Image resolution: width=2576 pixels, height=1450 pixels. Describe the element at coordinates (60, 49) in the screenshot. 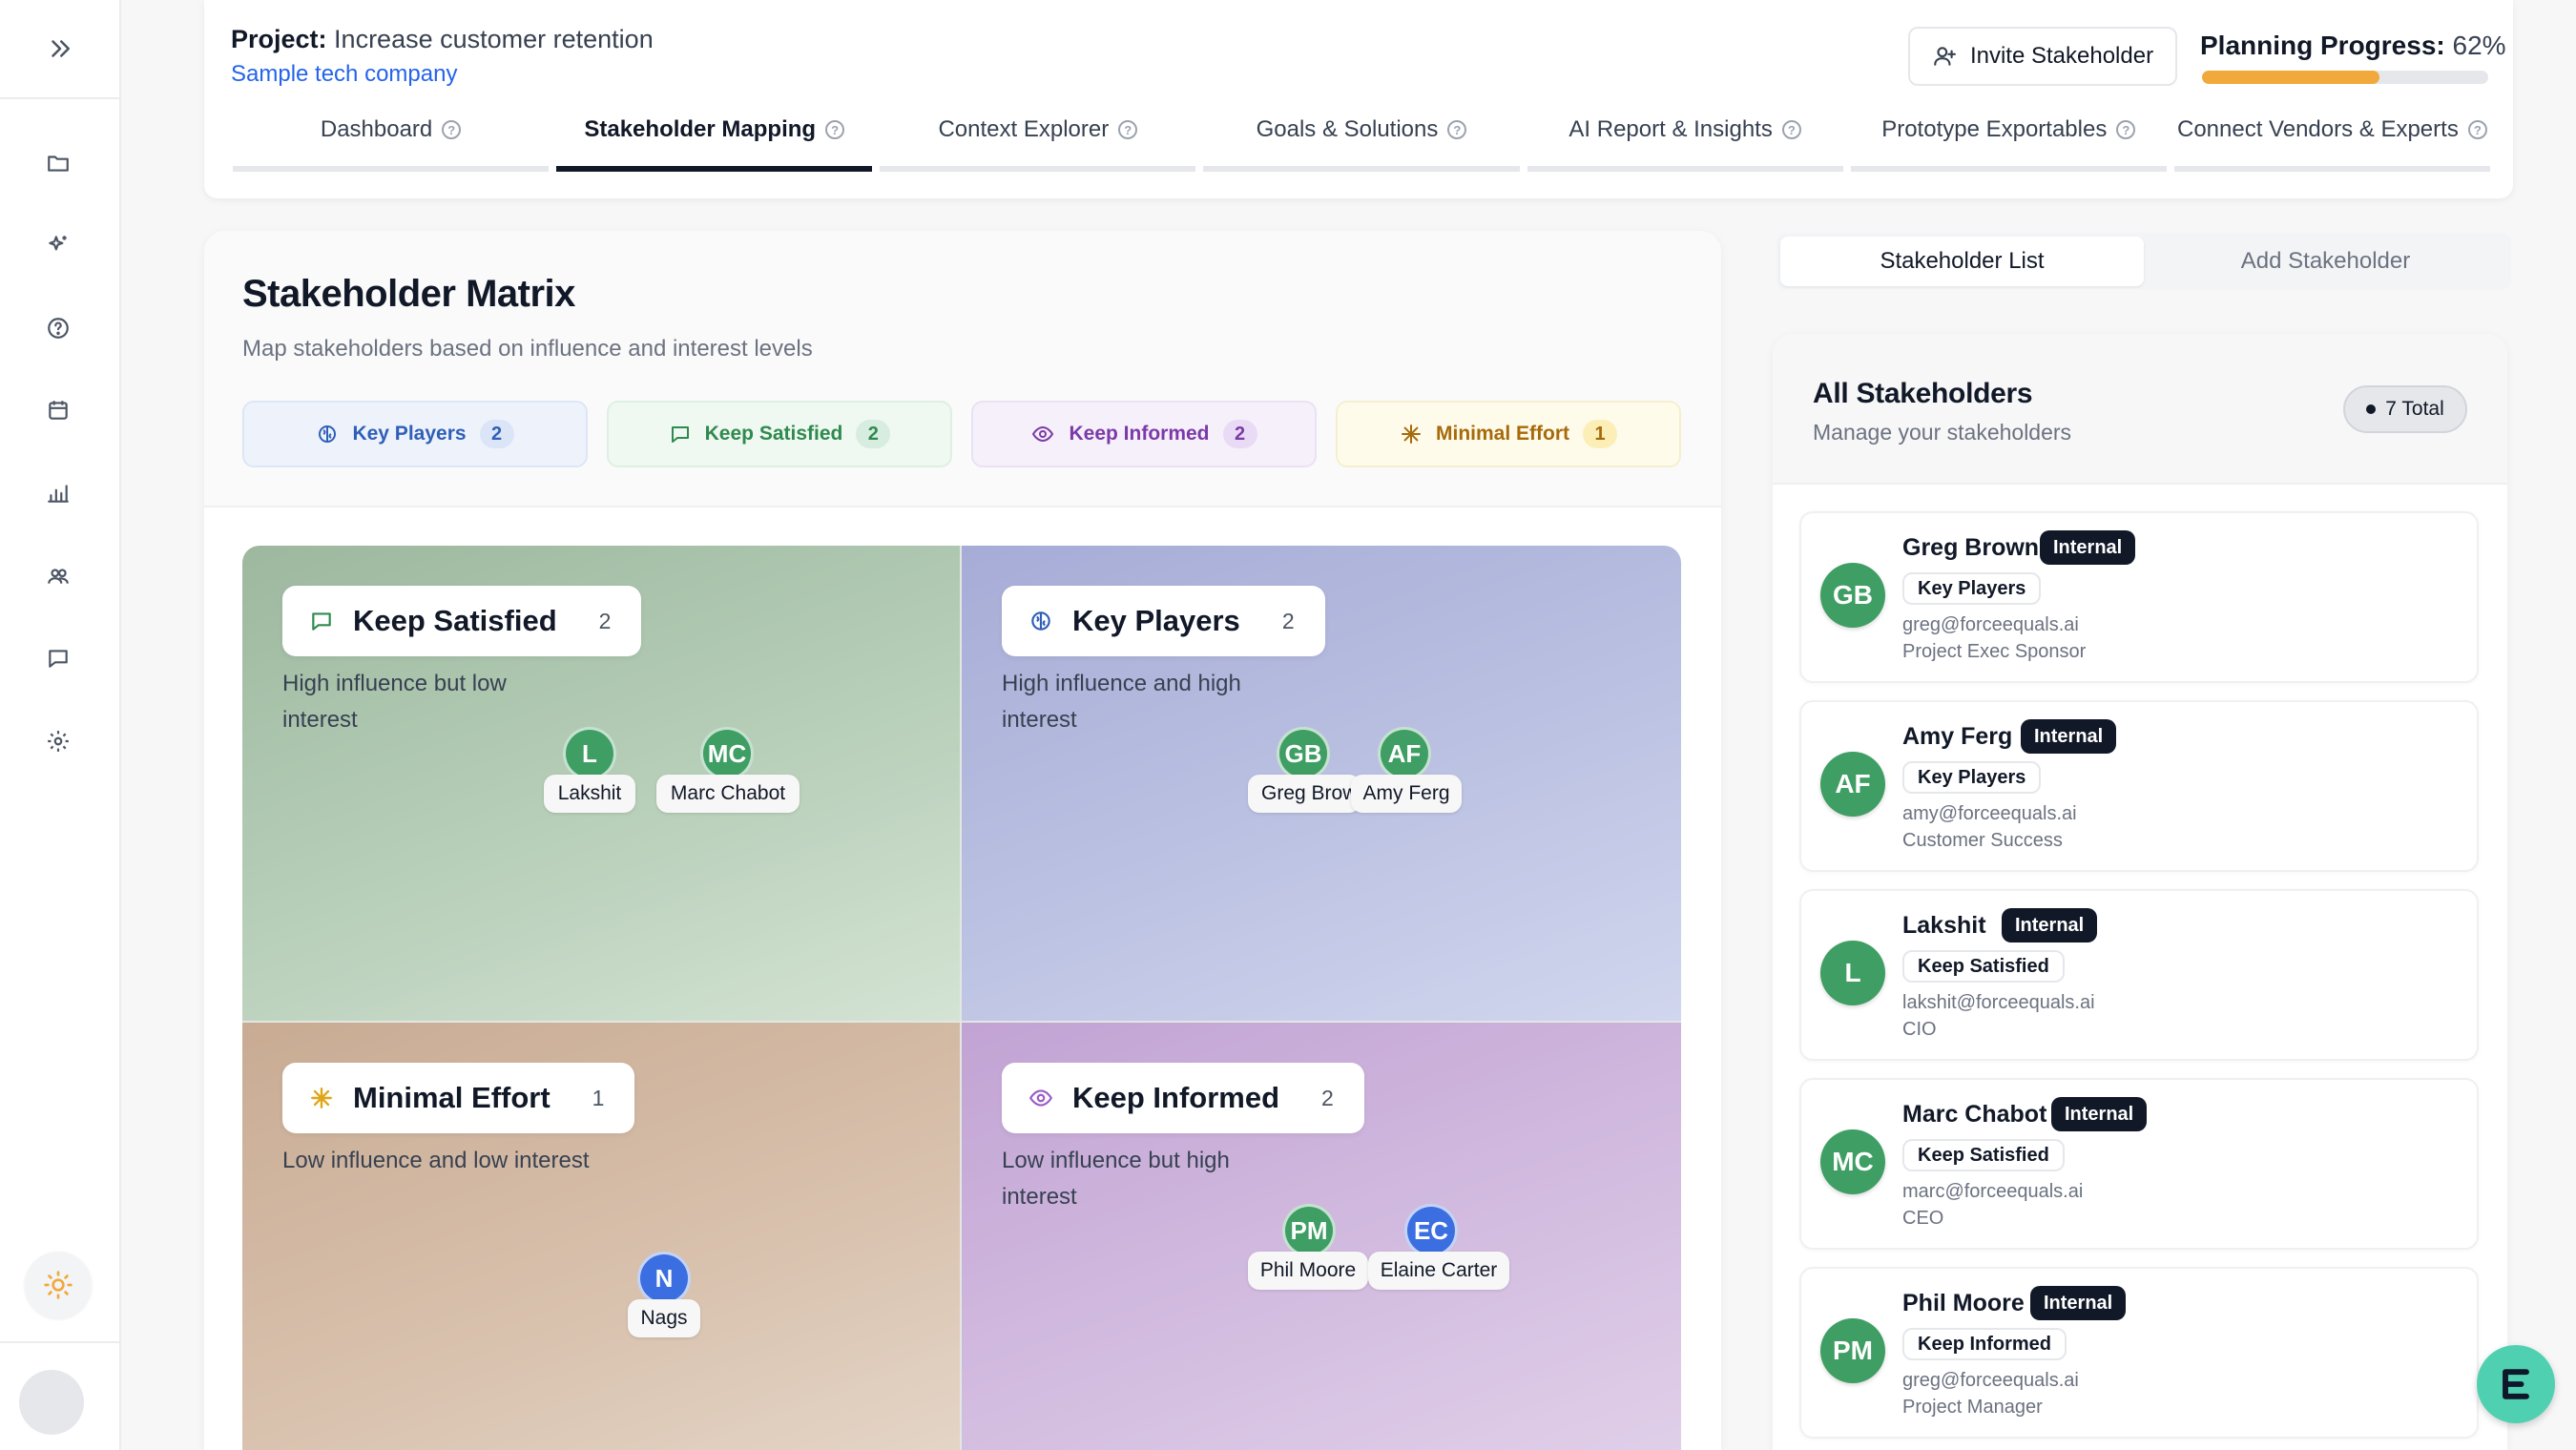

I see `expand-sidebar-icon` at that location.